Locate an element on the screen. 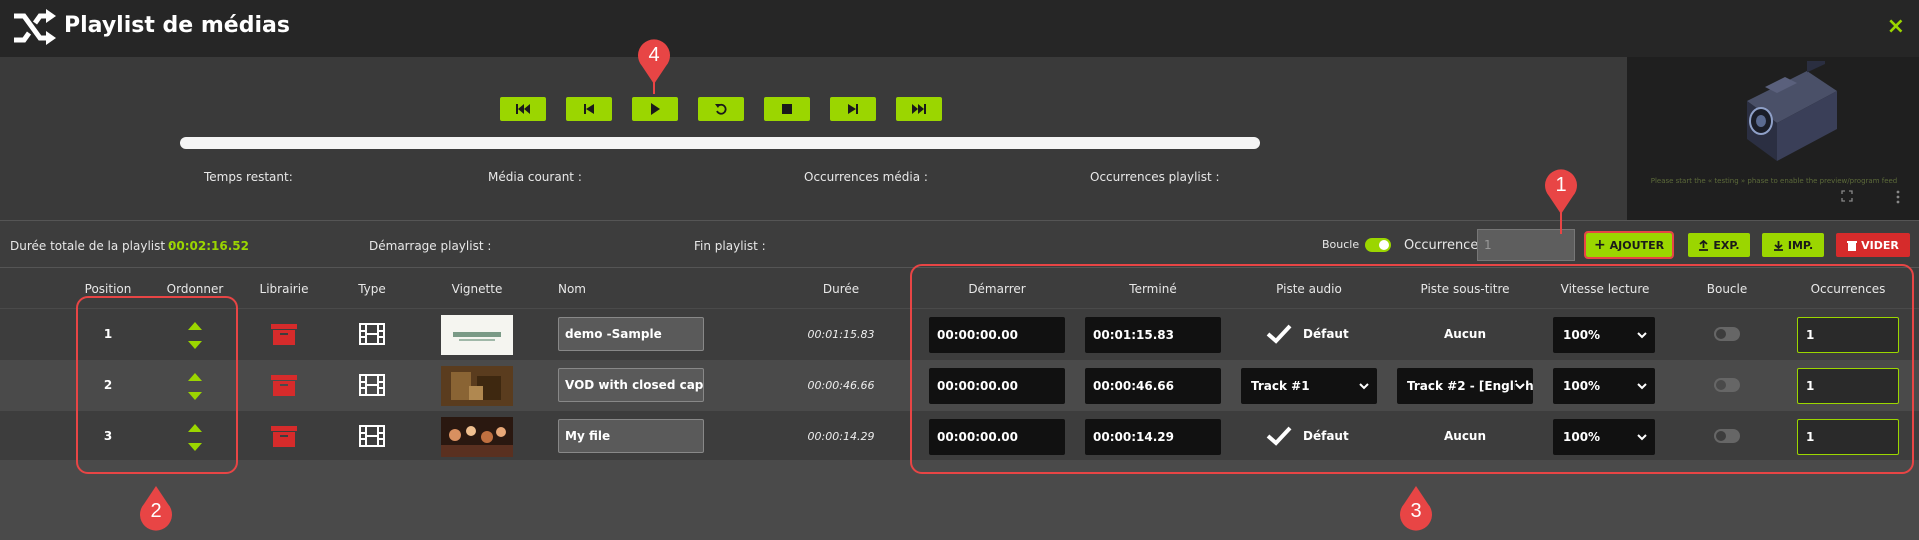  playlist-start-label: Démarrage playlist : is located at coordinates (430, 246).